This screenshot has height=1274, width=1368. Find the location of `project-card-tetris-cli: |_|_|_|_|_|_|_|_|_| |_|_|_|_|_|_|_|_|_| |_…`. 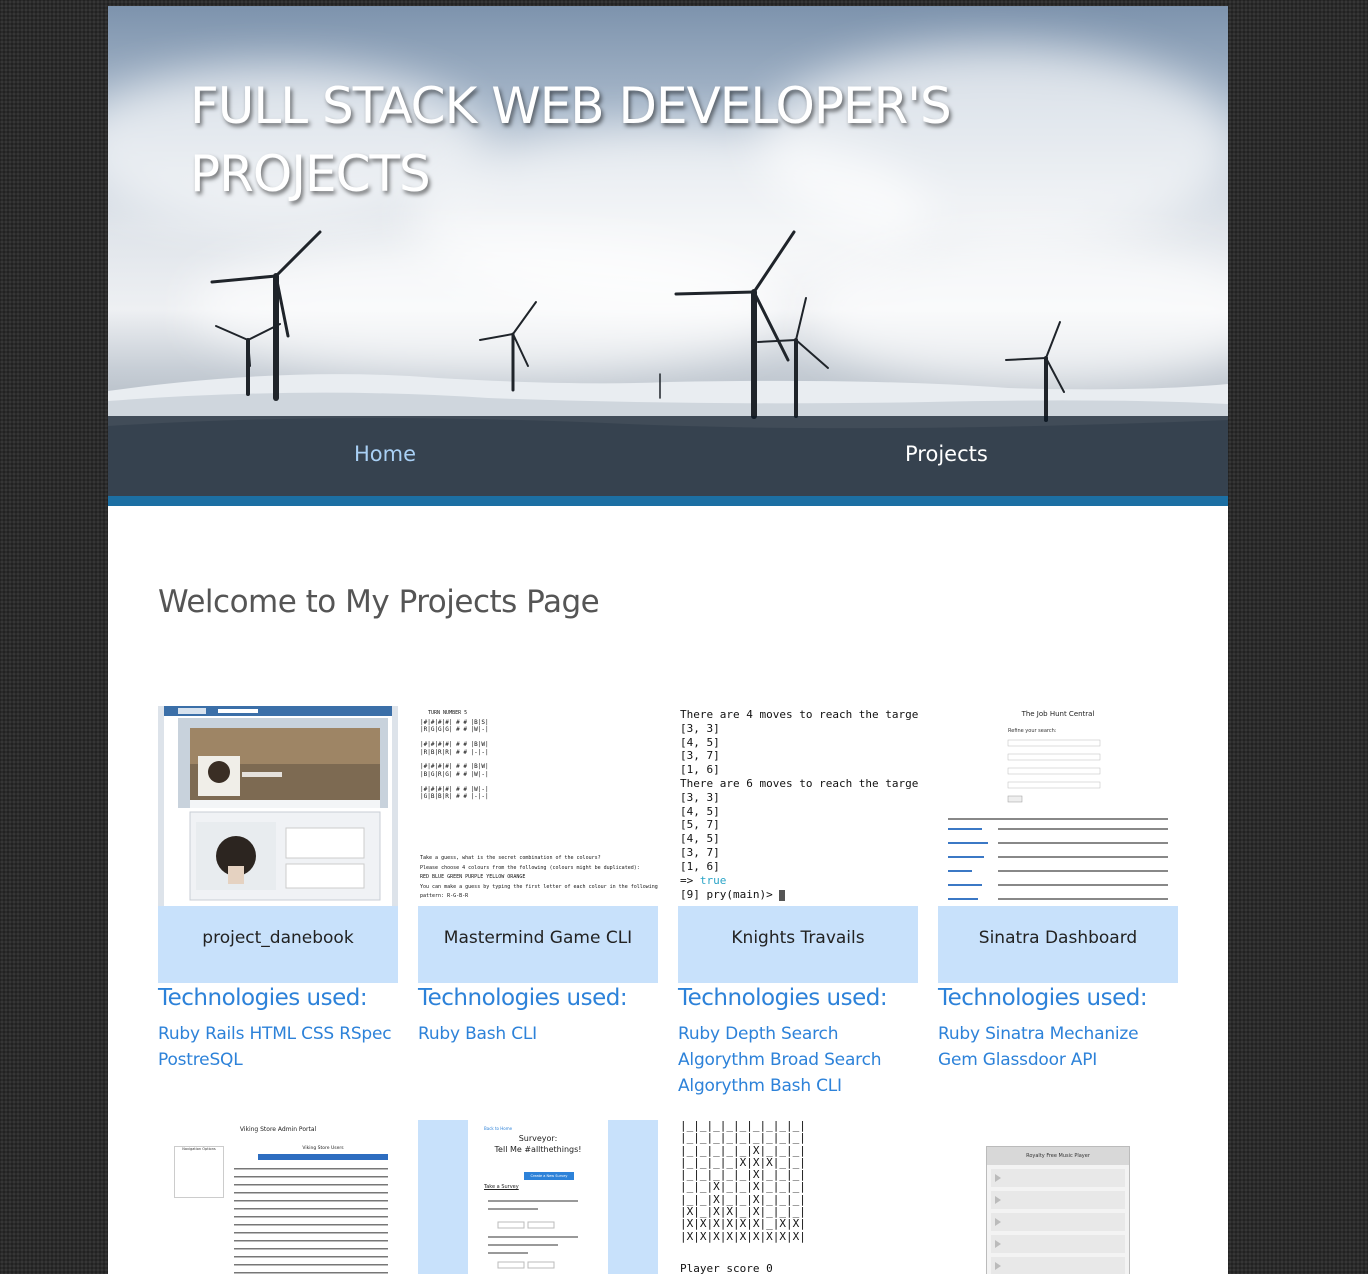

project-card-tetris-cli: |_|_|_|_|_|_|_|_|_| |_|_|_|_|_|_|_|_|_| |_… is located at coordinates (798, 1197).